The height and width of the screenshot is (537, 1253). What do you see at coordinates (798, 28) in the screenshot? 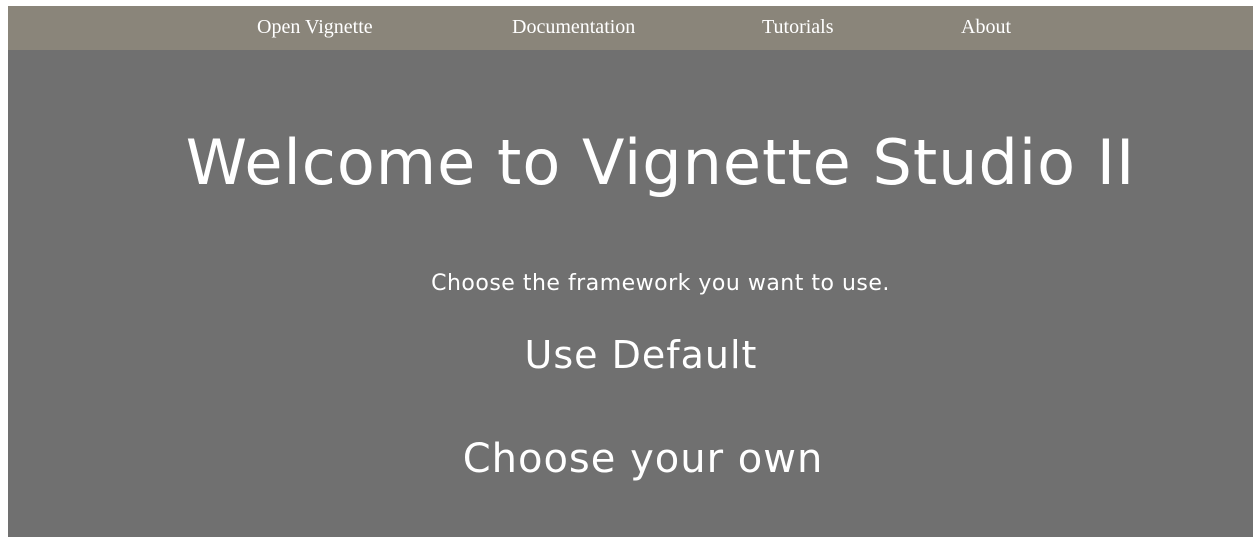
I see `nav-tutorials: Tutorials` at bounding box center [798, 28].